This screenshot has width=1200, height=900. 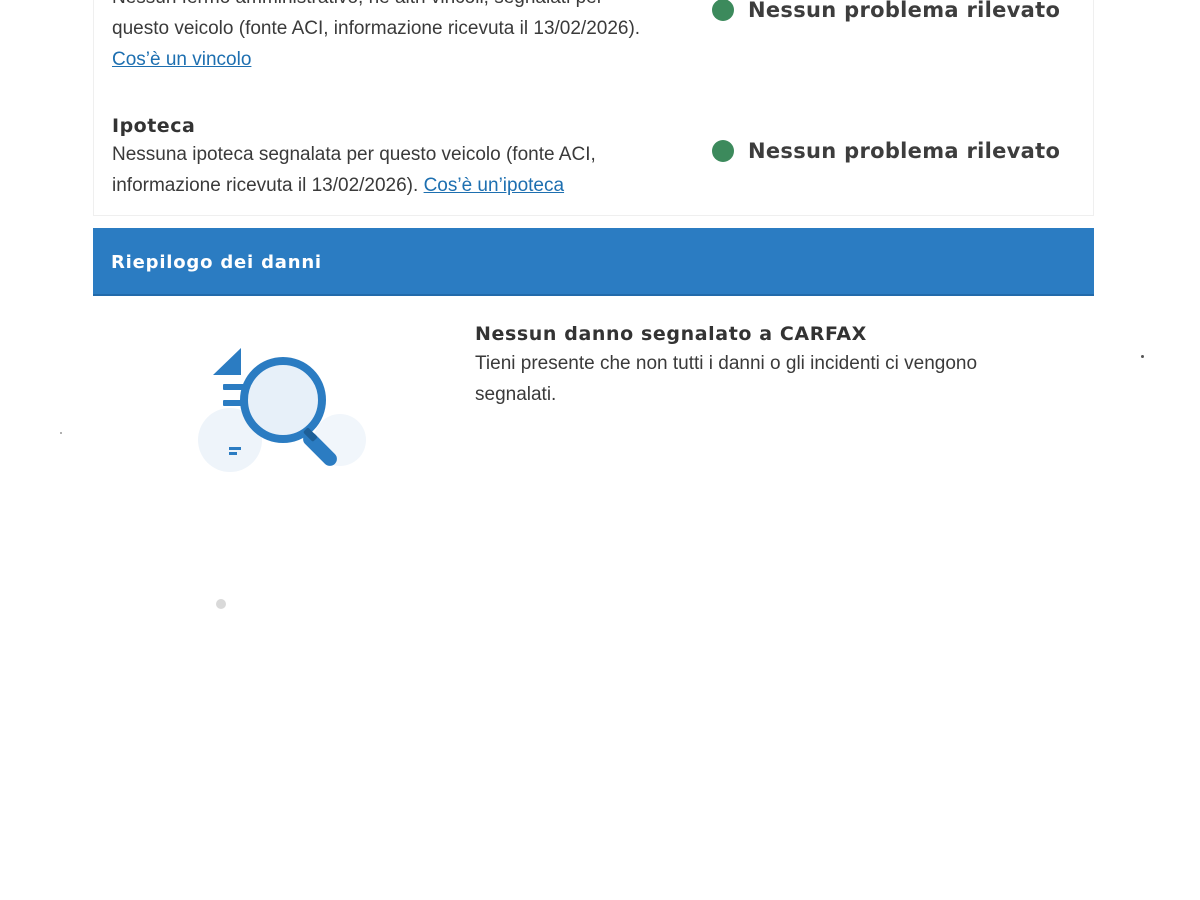 I want to click on damage-summary-banner-title: Riepilogo dei danni, so click(x=216, y=262).